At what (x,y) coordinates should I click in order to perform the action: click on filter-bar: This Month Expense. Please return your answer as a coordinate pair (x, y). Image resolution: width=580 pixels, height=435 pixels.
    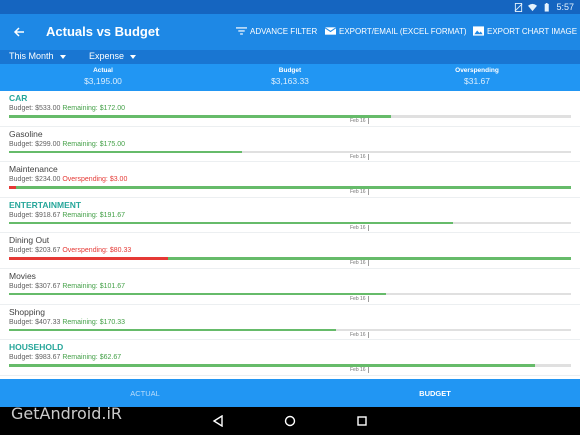
    Looking at the image, I should click on (290, 57).